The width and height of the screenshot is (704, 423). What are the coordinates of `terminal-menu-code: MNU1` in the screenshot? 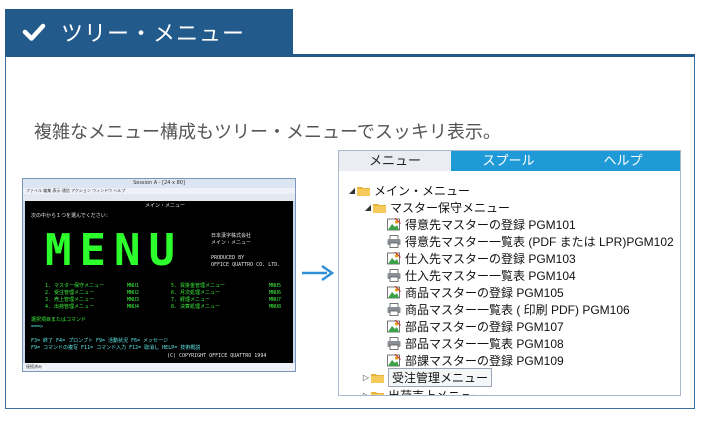 It's located at (133, 286).